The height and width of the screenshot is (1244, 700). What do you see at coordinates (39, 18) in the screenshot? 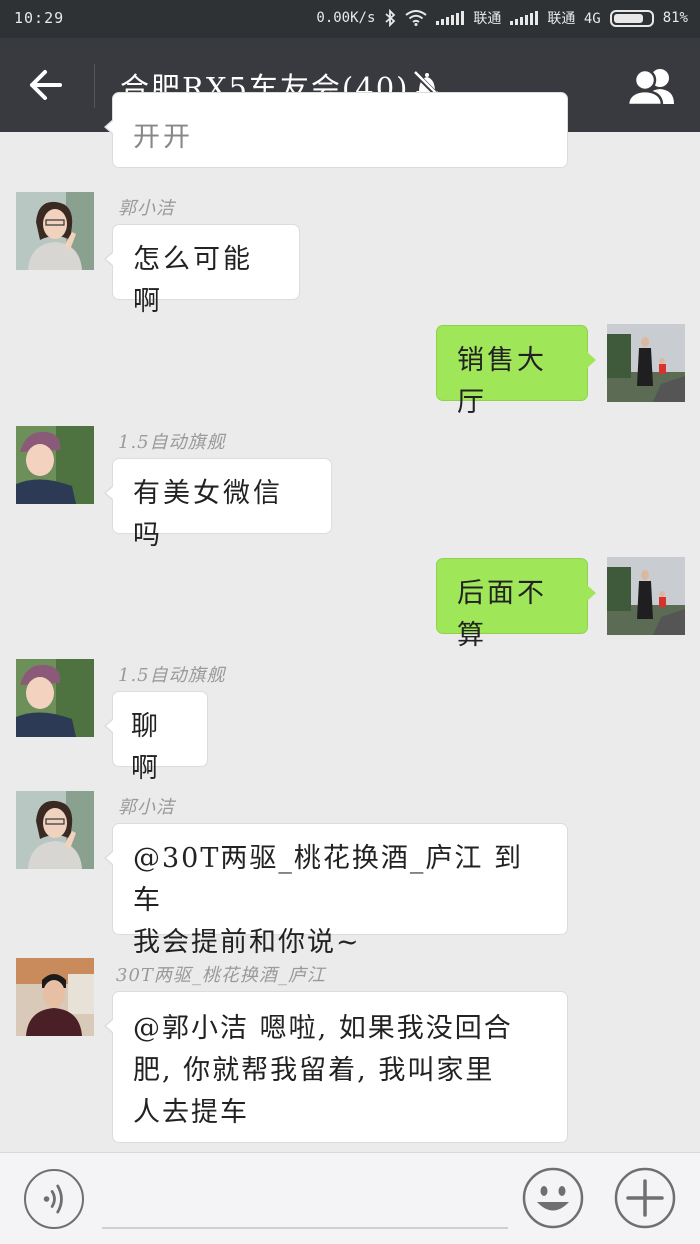
I see `status-time: 10:29` at bounding box center [39, 18].